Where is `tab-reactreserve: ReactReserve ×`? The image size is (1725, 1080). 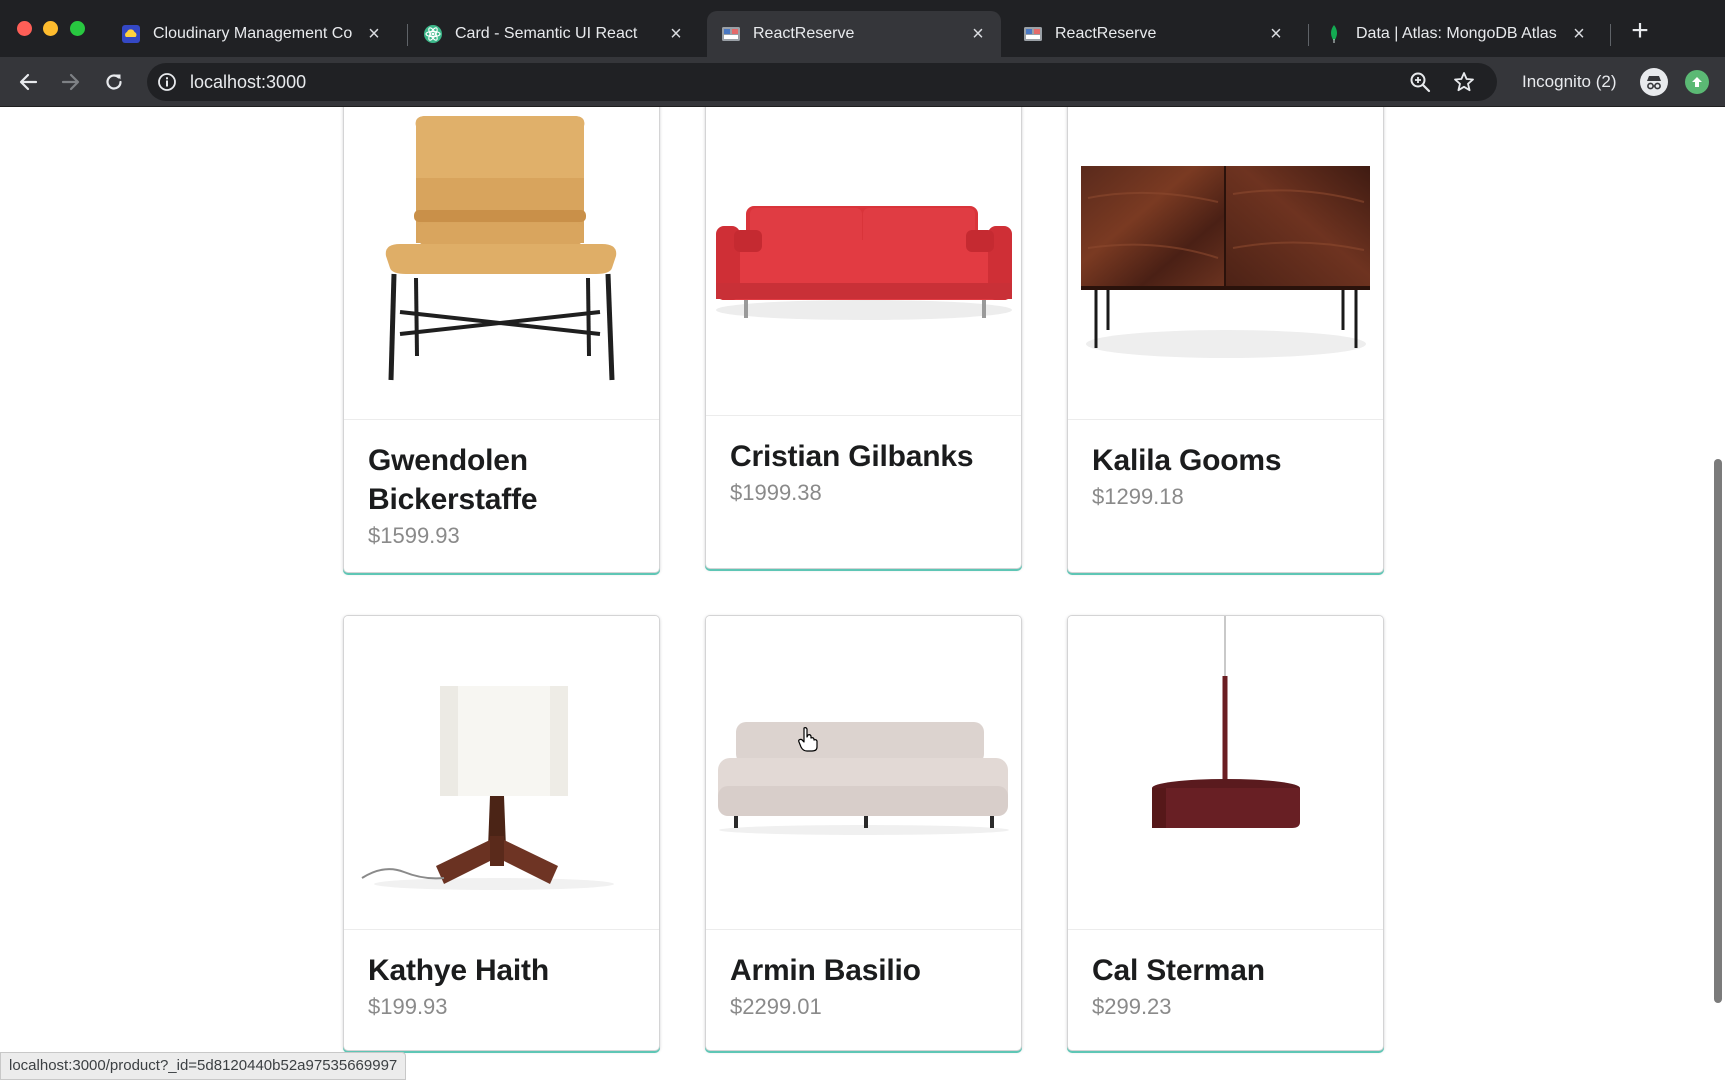
tab-reactreserve: ReactReserve × is located at coordinates (1154, 34).